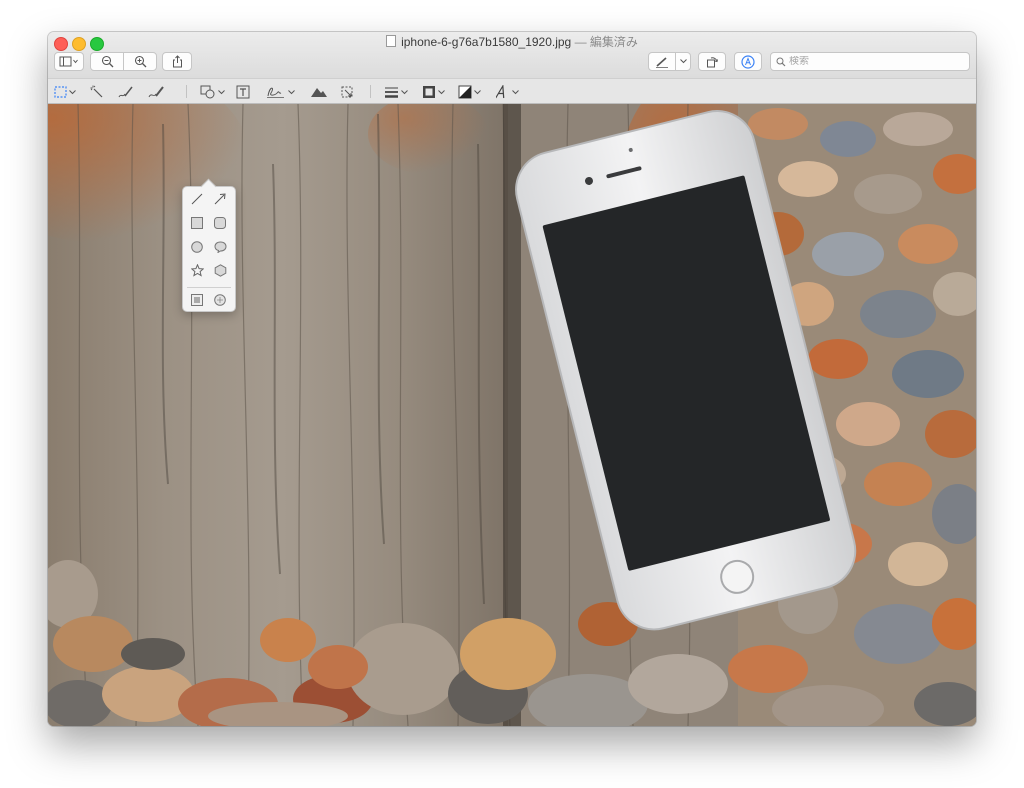 Image resolution: width=1024 pixels, height=788 pixels. I want to click on share-icon, so click(177, 61).